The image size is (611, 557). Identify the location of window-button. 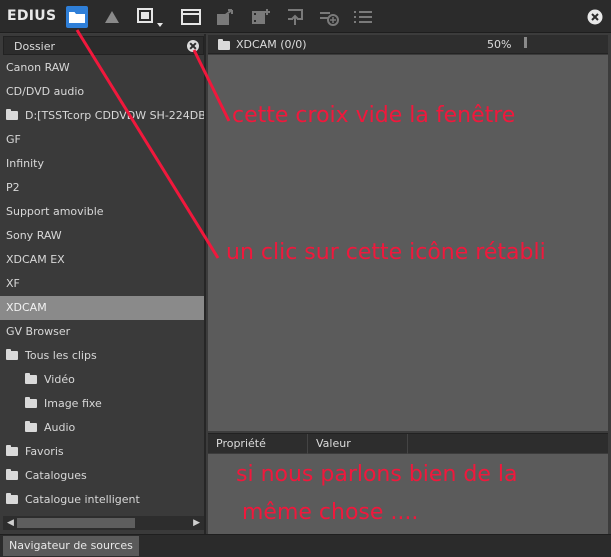
(191, 17).